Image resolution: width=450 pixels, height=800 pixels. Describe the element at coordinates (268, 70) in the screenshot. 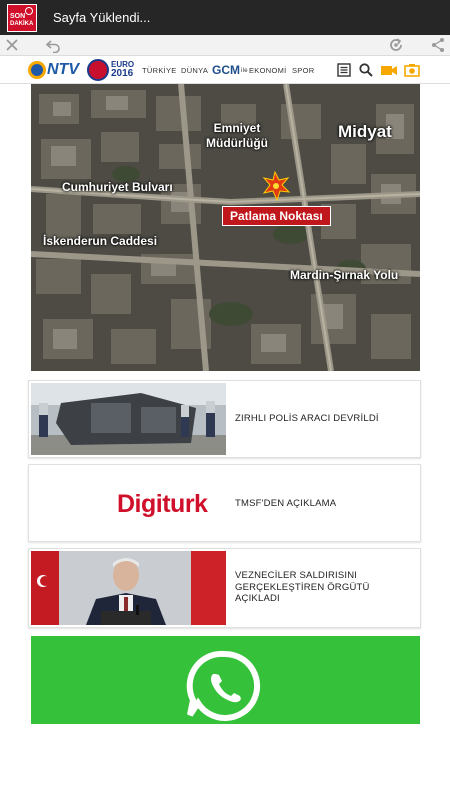

I see `nav-link-ekonomi: EKONOMİ` at that location.